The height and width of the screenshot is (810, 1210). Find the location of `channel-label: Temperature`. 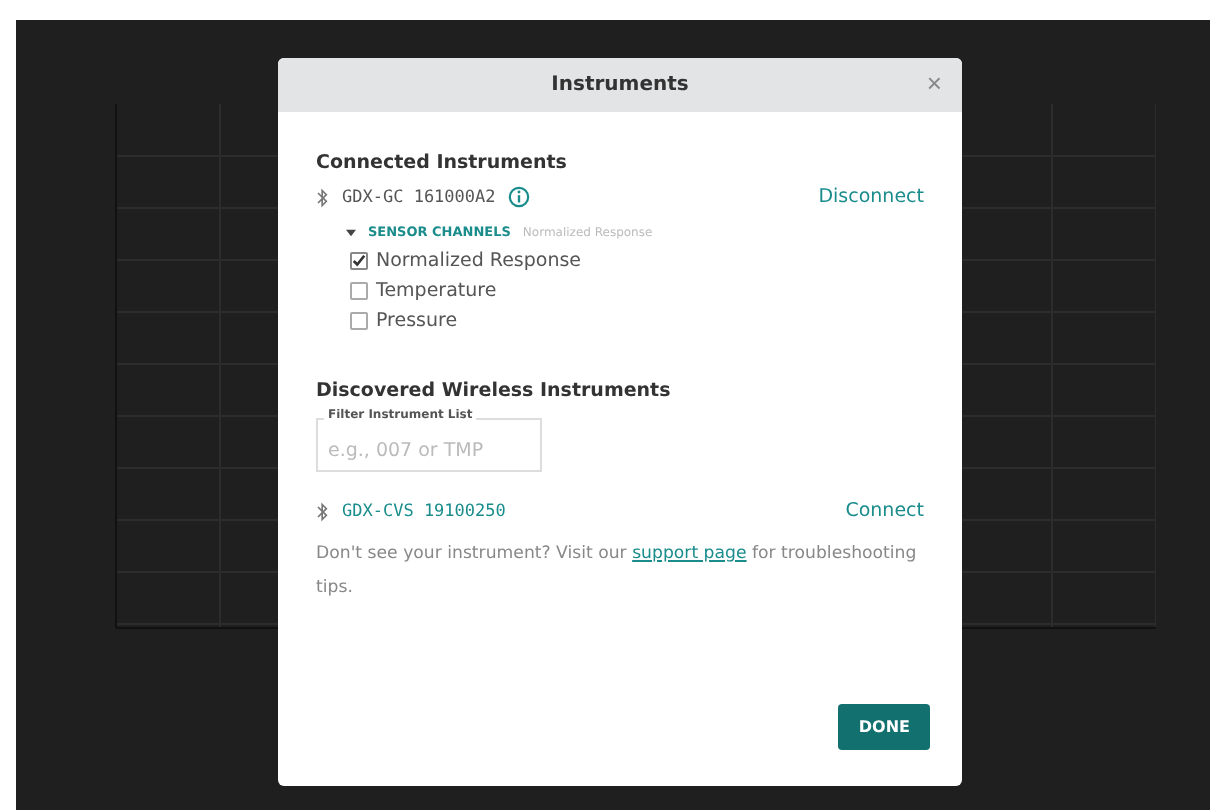

channel-label: Temperature is located at coordinates (436, 291).